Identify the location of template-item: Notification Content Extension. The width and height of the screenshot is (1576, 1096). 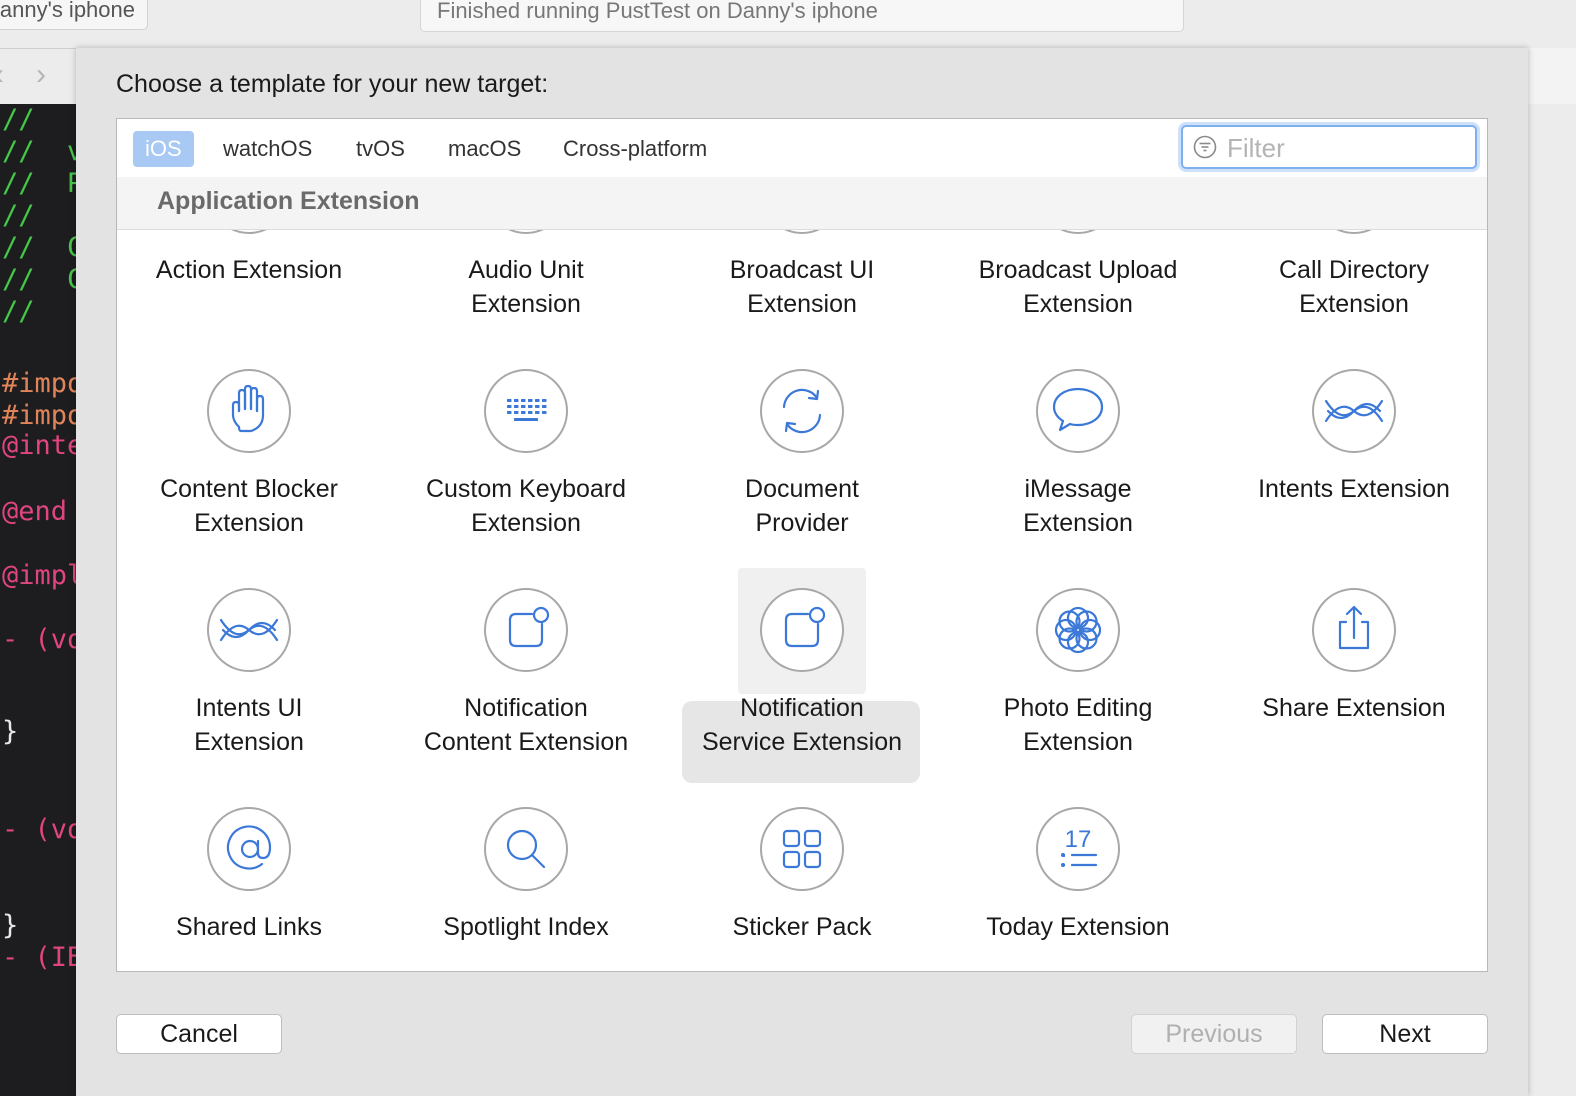
(526, 697).